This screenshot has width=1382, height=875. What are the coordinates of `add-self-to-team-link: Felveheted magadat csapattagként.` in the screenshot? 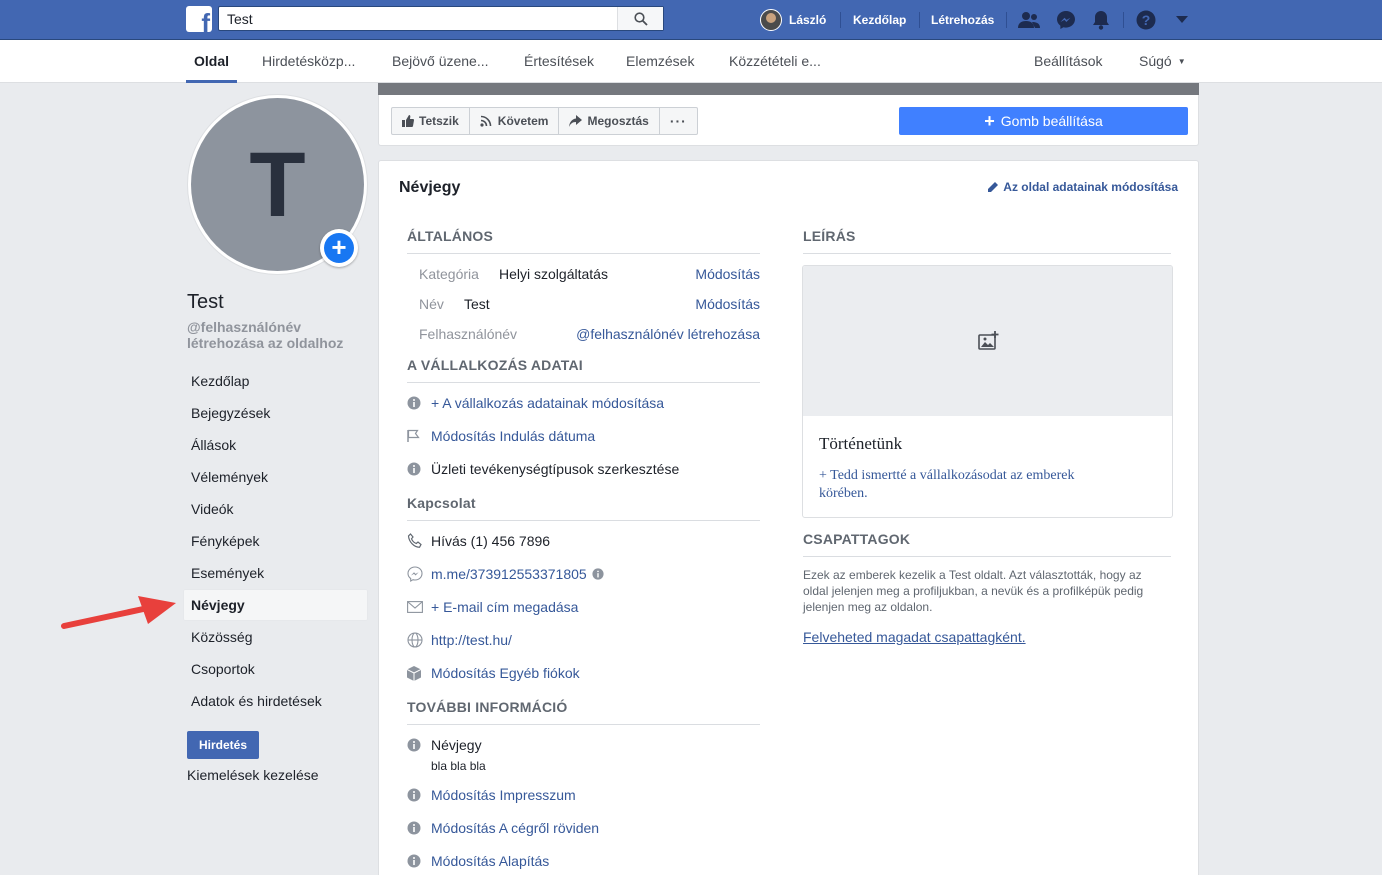 It's located at (914, 637).